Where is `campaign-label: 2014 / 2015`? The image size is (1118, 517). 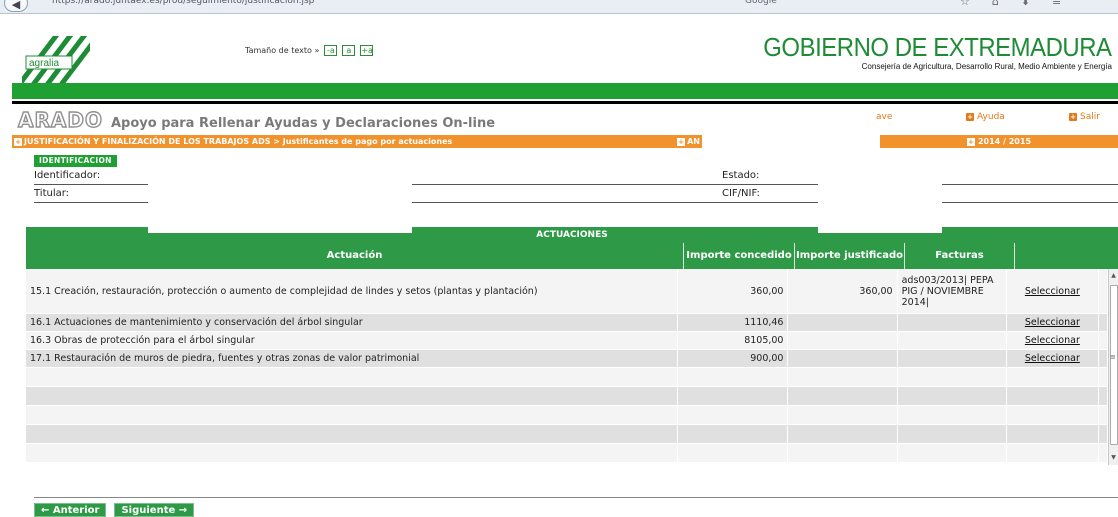 campaign-label: 2014 / 2015 is located at coordinates (1004, 141).